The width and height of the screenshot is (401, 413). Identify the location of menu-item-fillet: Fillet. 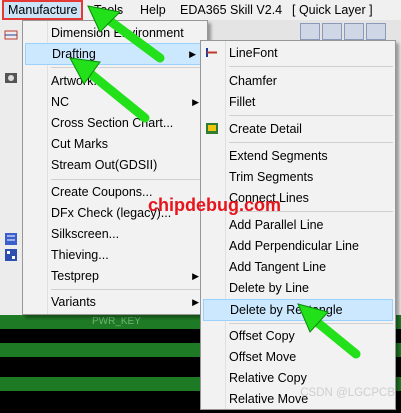
(298, 102).